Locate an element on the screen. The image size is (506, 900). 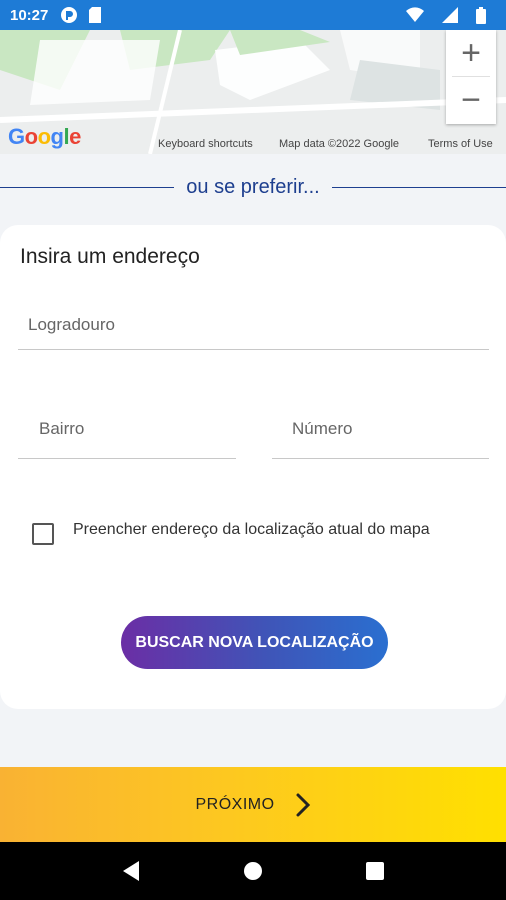
number-field is located at coordinates (380, 429).